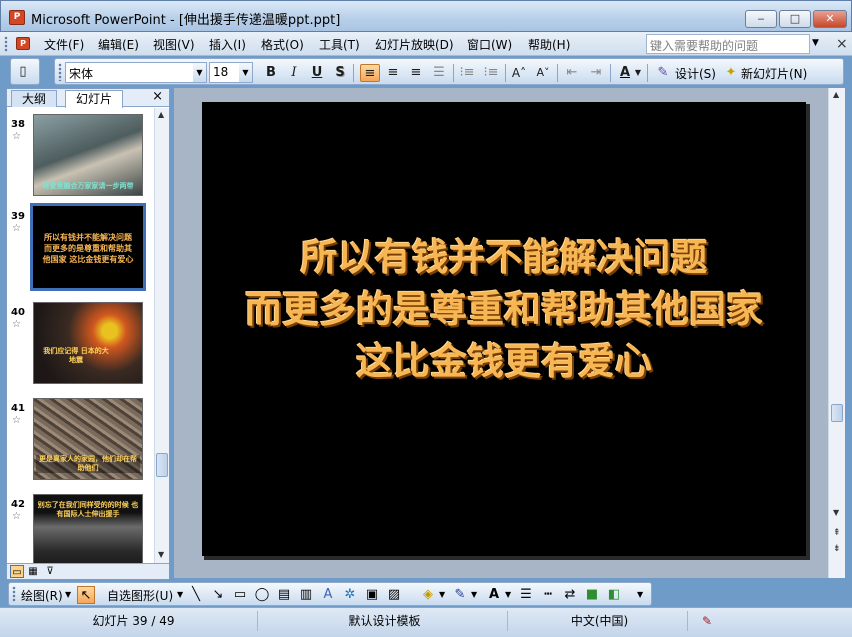 This screenshot has width=852, height=637. Describe the element at coordinates (707, 621) in the screenshot. I see `spelling-check-icon: ✎` at that location.